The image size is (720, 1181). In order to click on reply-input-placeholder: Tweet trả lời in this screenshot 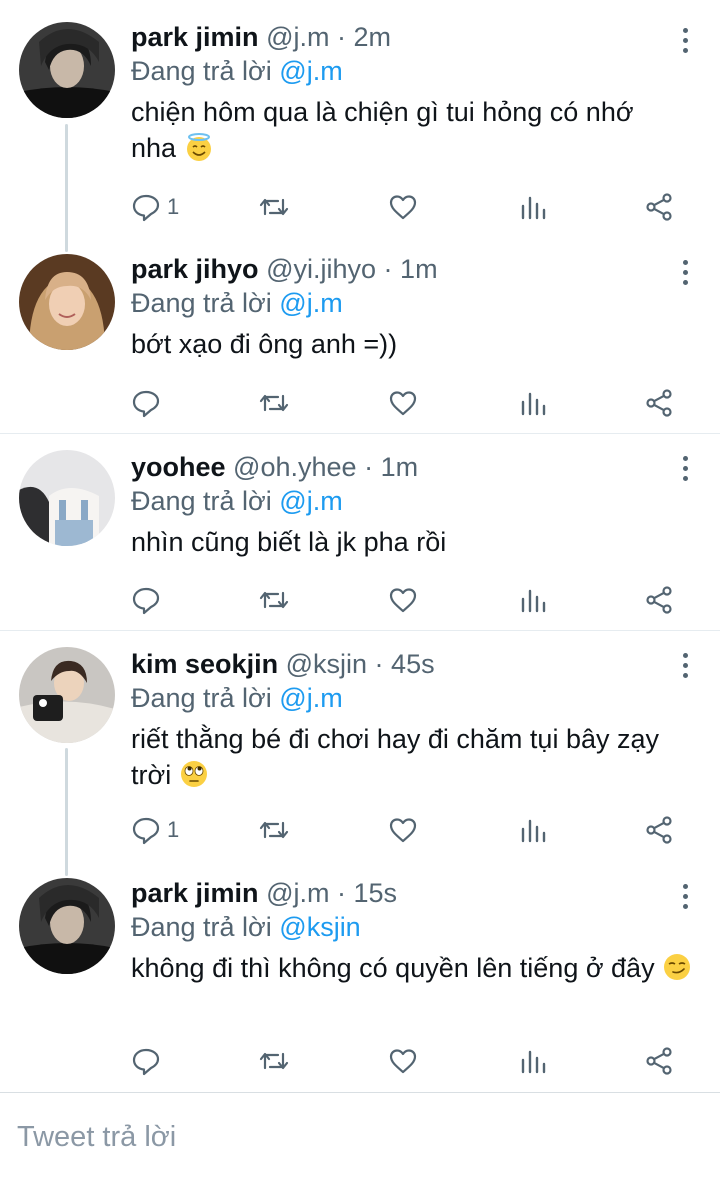, I will do `click(96, 1137)`.